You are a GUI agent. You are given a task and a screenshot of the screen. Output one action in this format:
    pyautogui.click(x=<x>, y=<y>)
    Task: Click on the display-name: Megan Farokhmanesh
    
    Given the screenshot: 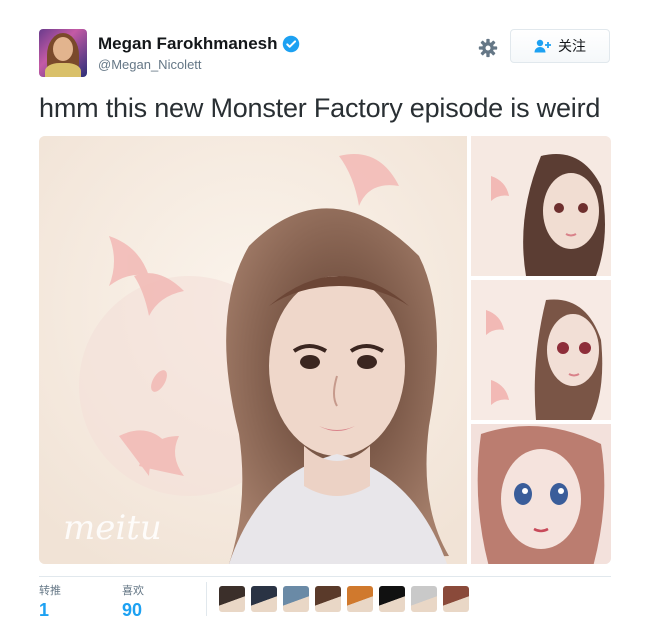 What is the action you would take?
    pyautogui.click(x=188, y=44)
    